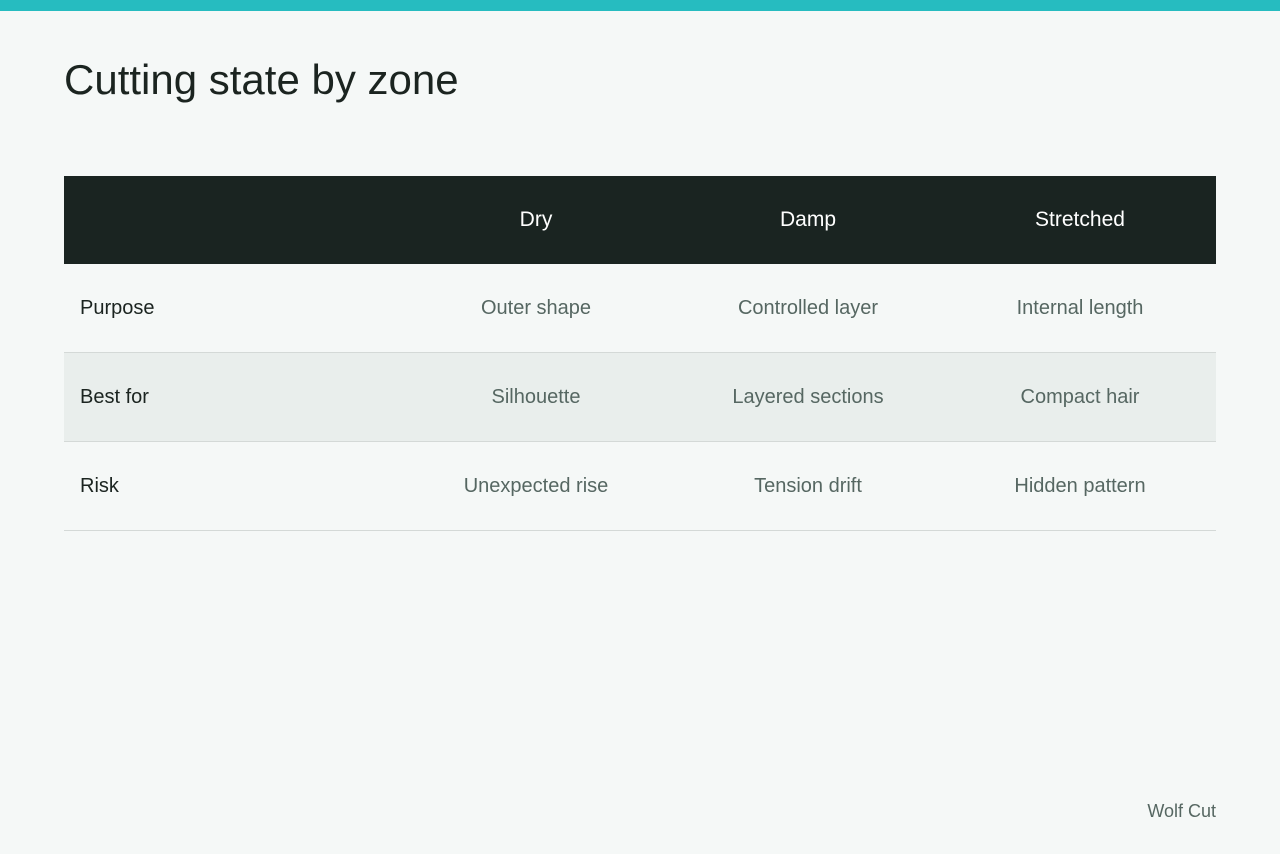  Describe the element at coordinates (261, 79) in the screenshot. I see `page-title: Cutting state by zone` at that location.